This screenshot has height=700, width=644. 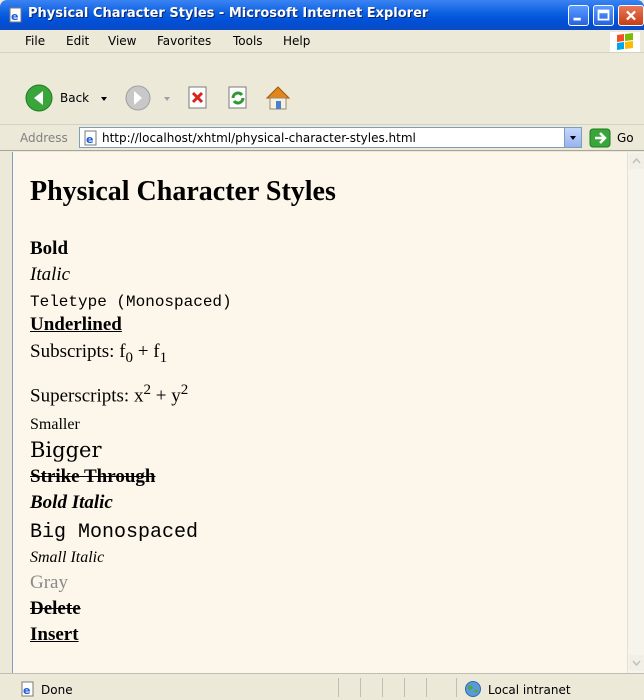 I want to click on sup-base-2: y, so click(x=176, y=396).